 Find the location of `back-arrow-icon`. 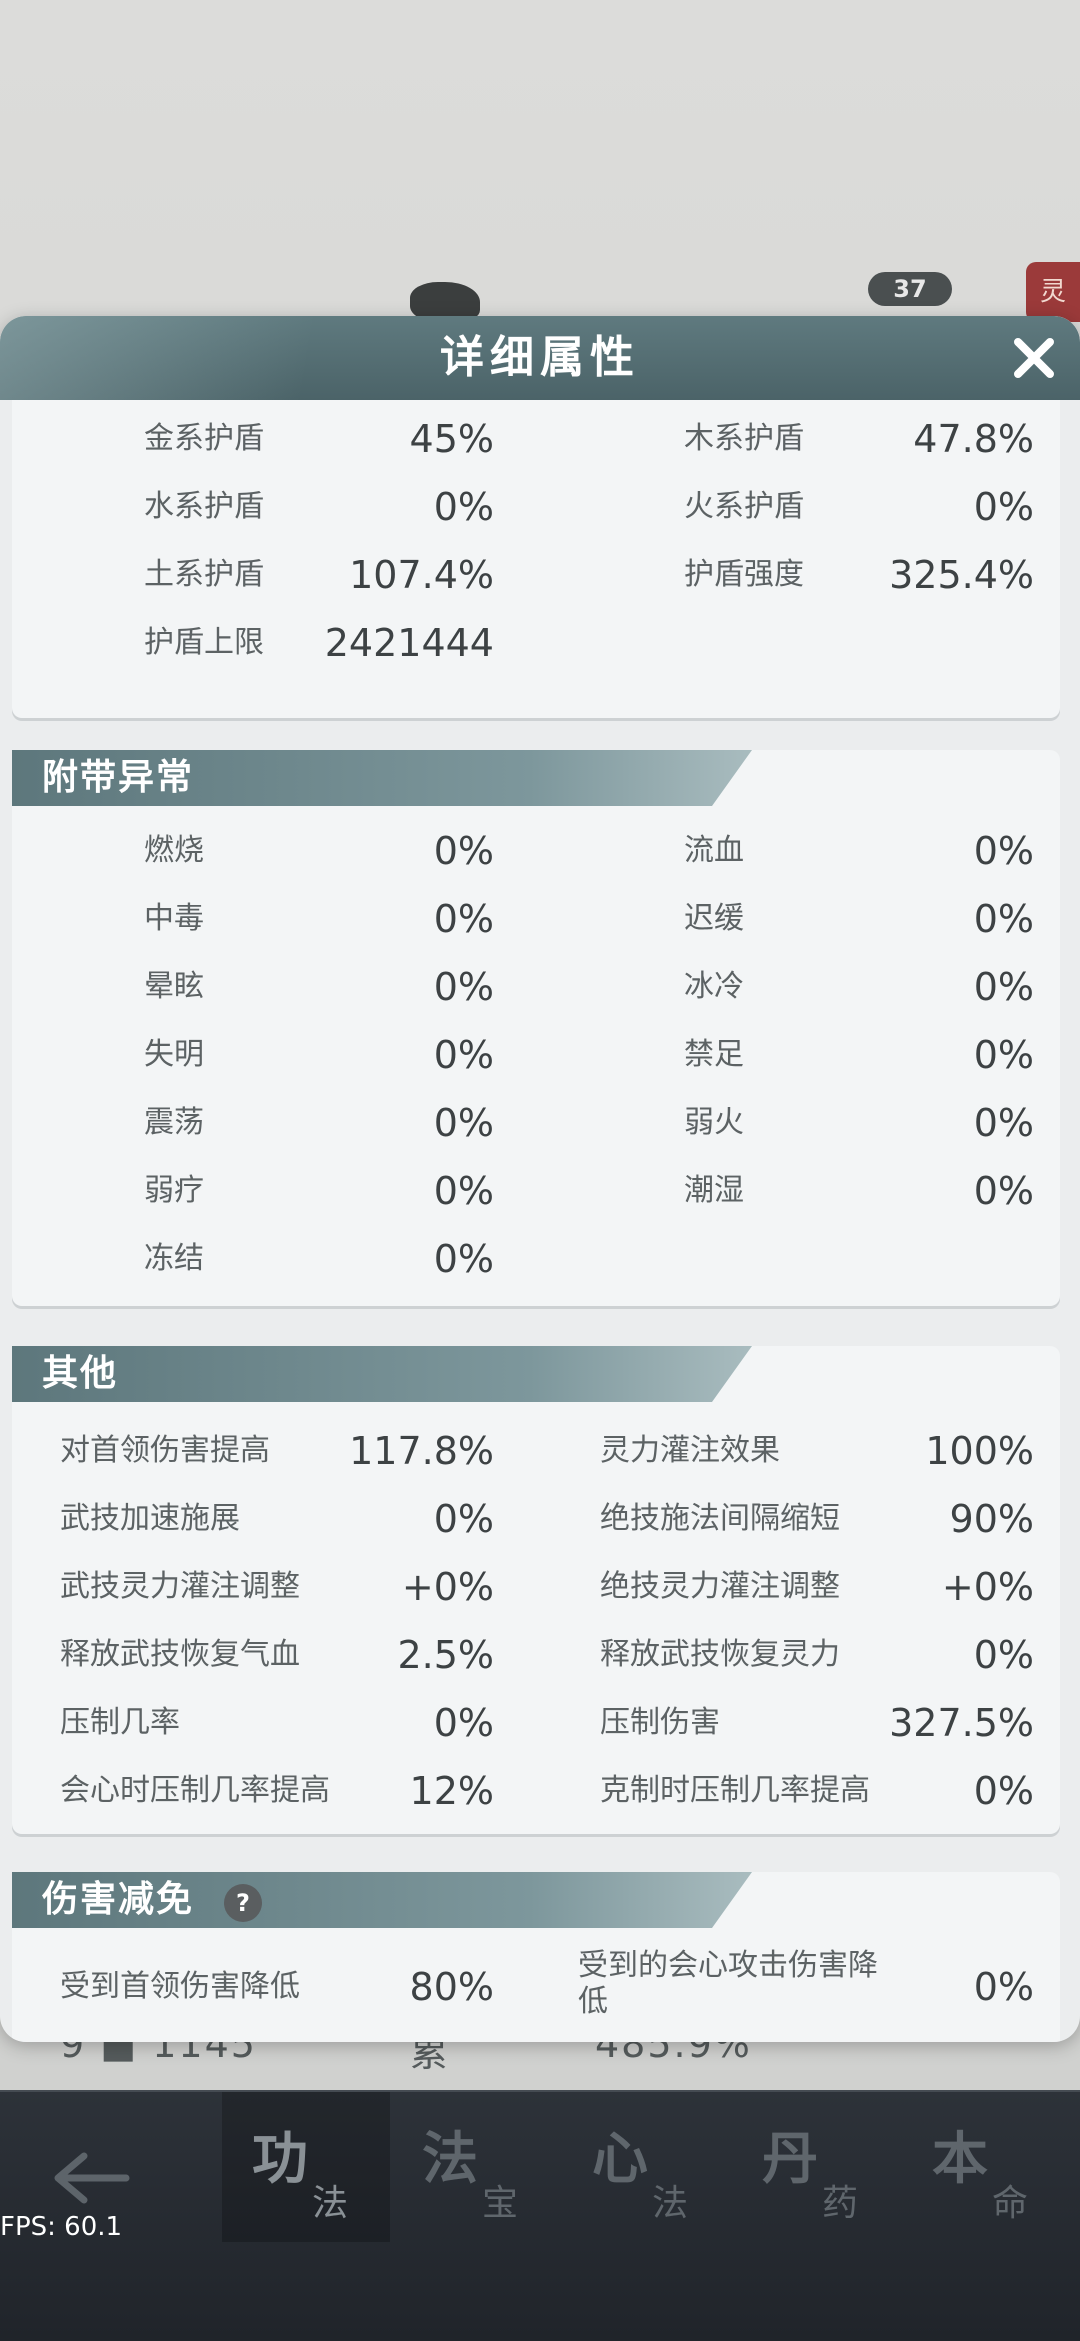

back-arrow-icon is located at coordinates (92, 2178).